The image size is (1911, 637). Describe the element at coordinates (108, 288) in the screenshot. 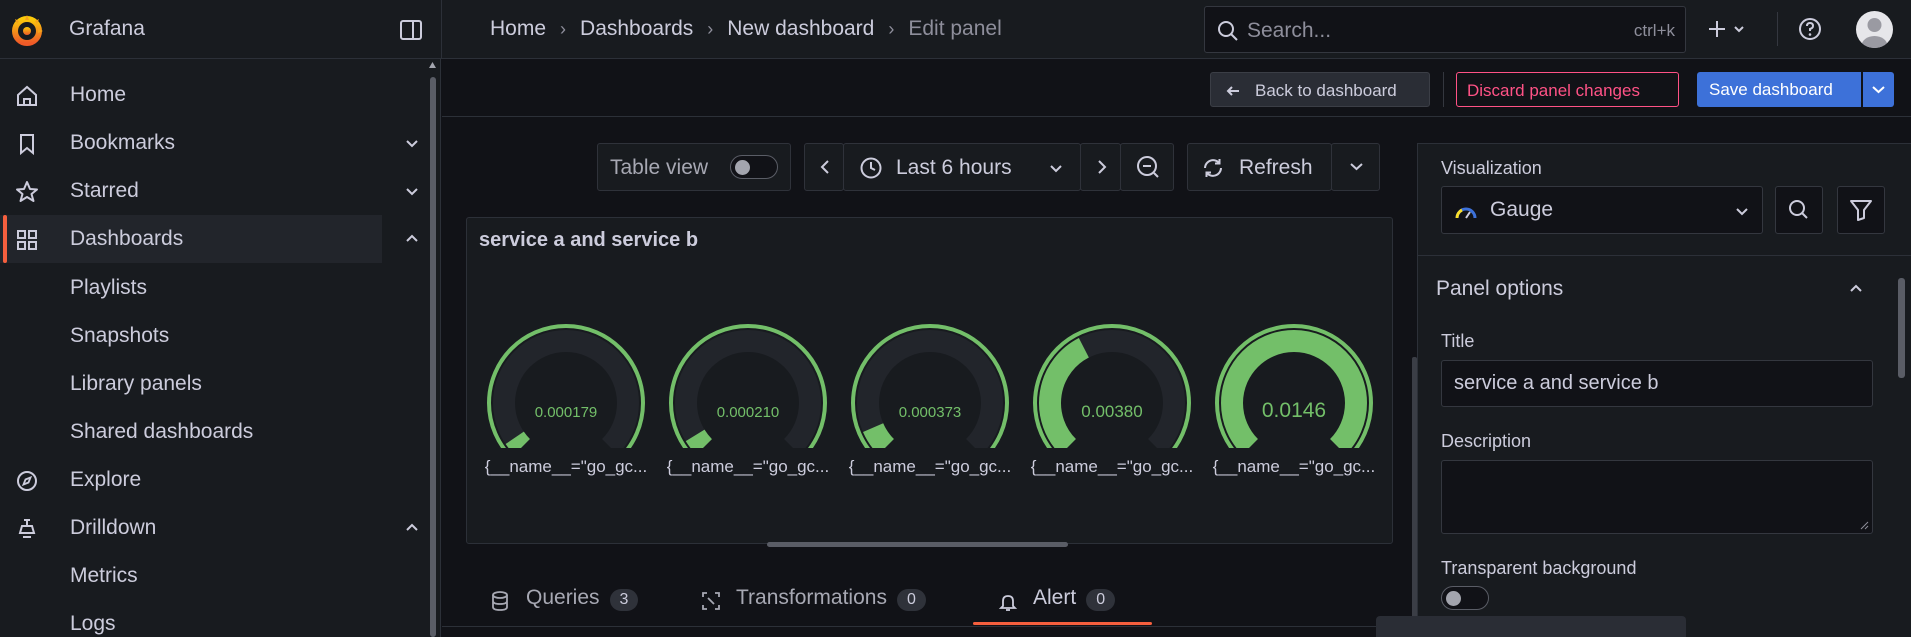

I see `sidebar-item-playlists: Playlists` at that location.